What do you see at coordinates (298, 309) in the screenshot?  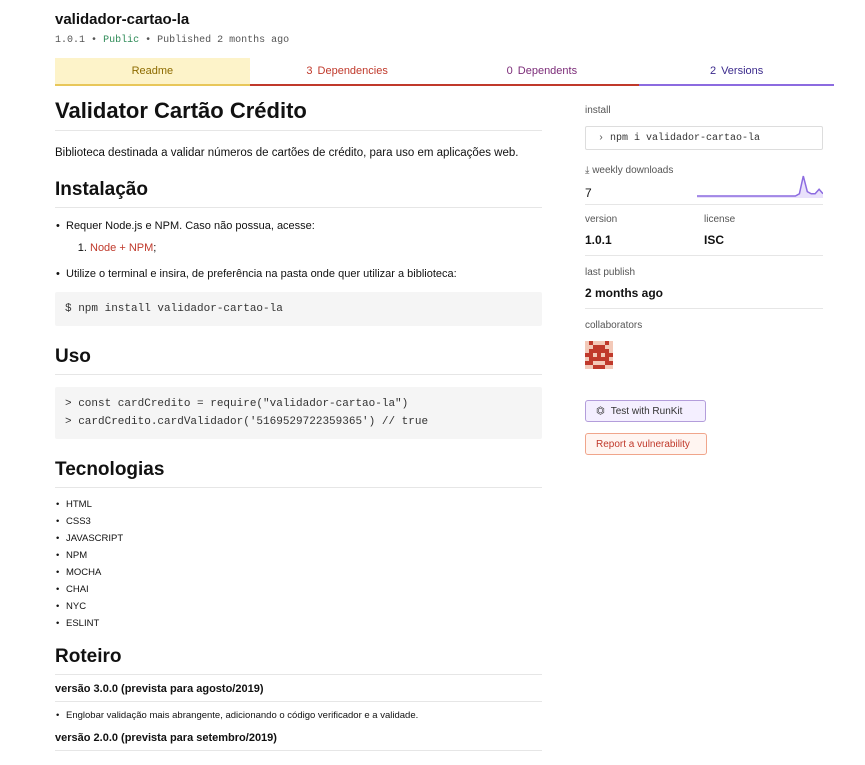 I see `install-code-block: $ npm install validador-cartao-la` at bounding box center [298, 309].